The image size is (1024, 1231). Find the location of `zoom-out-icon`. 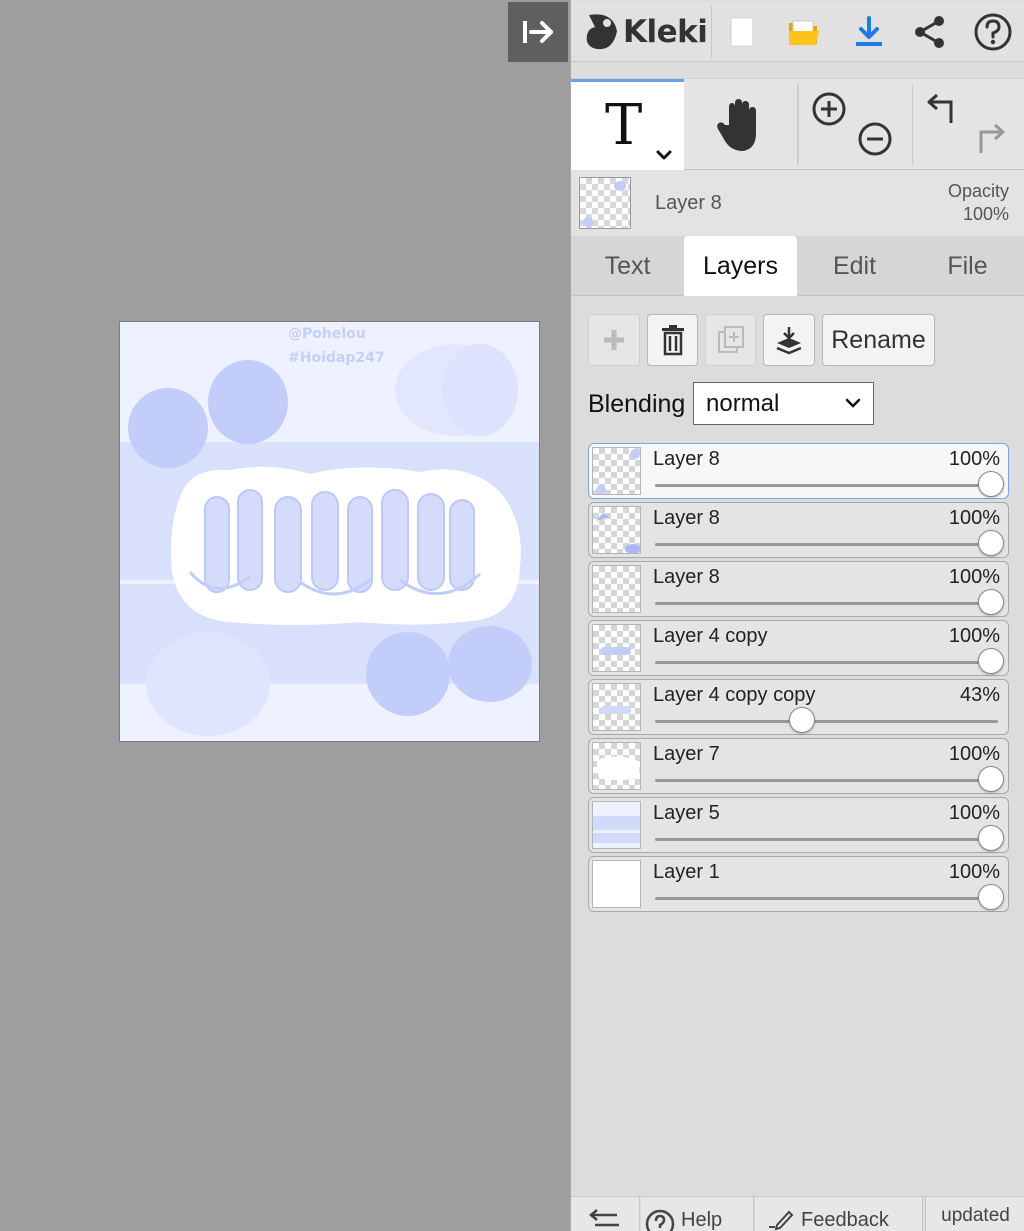

zoom-out-icon is located at coordinates (875, 139).